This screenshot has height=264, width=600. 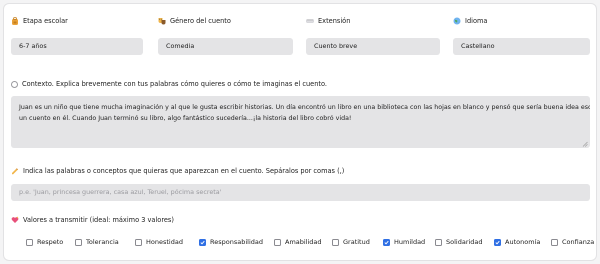 What do you see at coordinates (554, 242) in the screenshot?
I see `checkbox-confianza` at bounding box center [554, 242].